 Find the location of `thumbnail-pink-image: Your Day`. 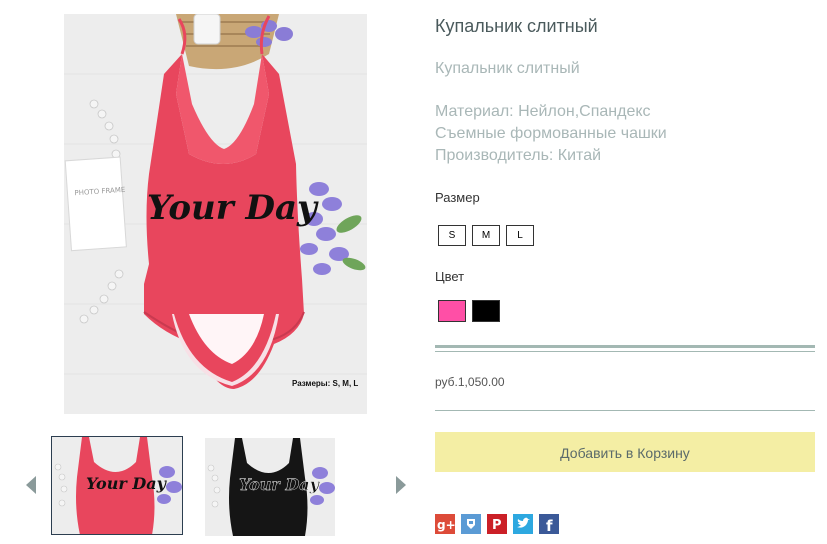

thumbnail-pink-image: Your Day is located at coordinates (117, 485).